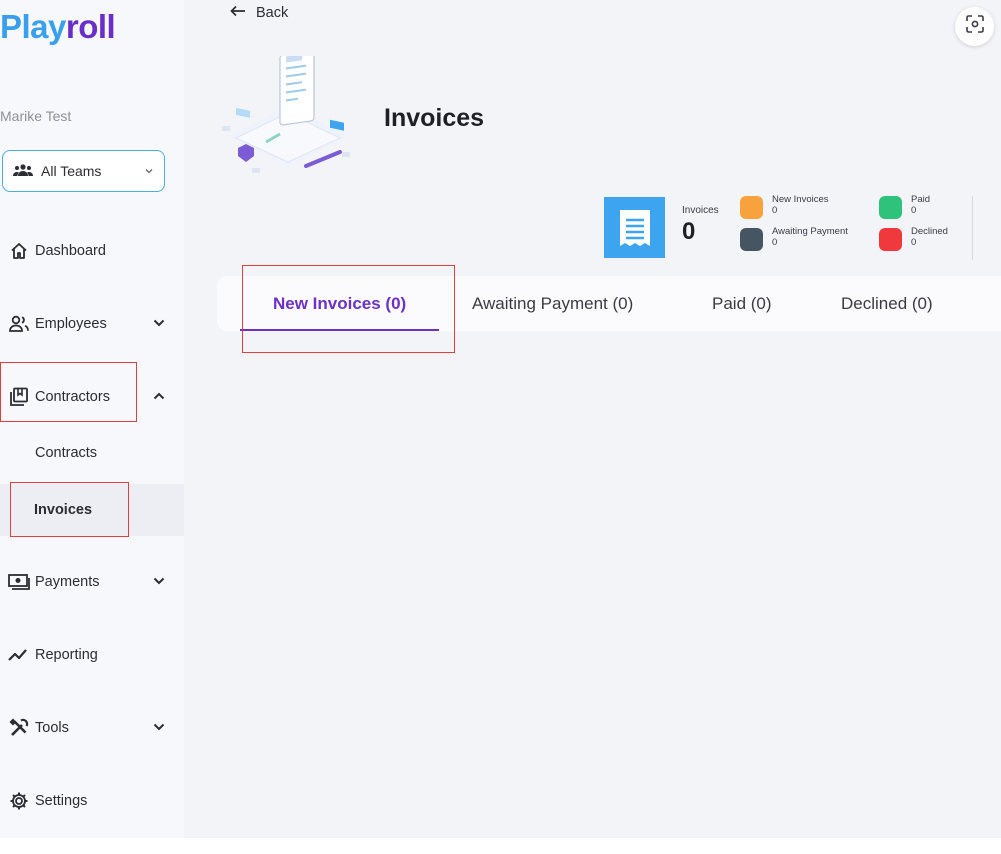 The width and height of the screenshot is (1001, 854). Describe the element at coordinates (72, 397) in the screenshot. I see `nav-contractors-label: Contractors` at that location.